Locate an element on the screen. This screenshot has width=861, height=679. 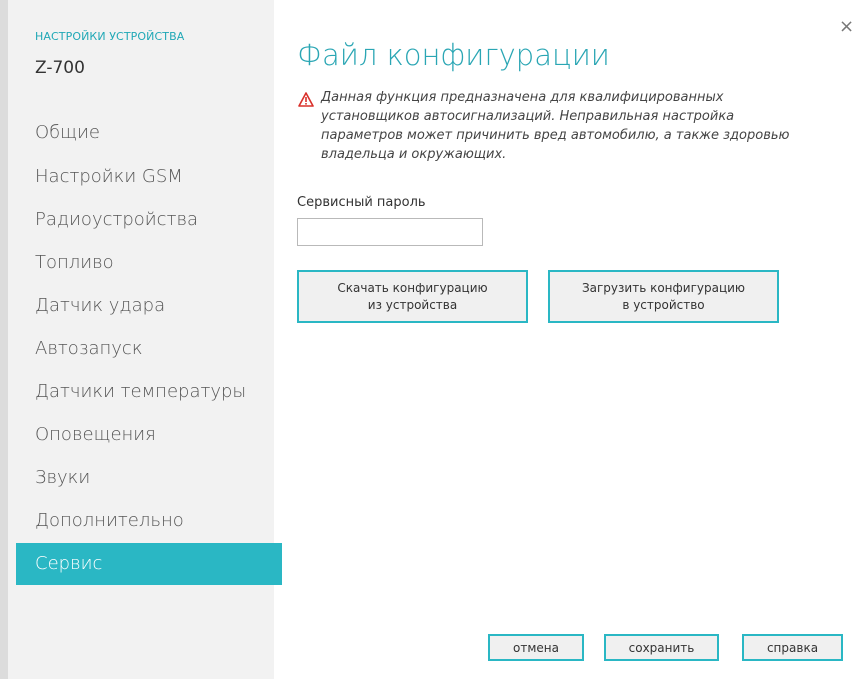
sidebar-item-radio-devices: Радиоустройства is located at coordinates (149, 220).